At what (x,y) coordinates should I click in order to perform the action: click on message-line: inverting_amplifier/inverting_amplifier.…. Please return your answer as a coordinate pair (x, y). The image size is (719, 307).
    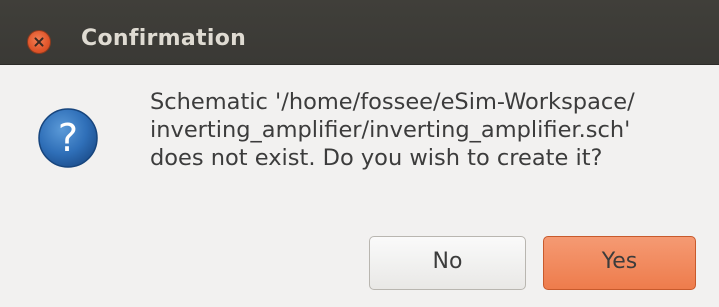
    Looking at the image, I should click on (390, 130).